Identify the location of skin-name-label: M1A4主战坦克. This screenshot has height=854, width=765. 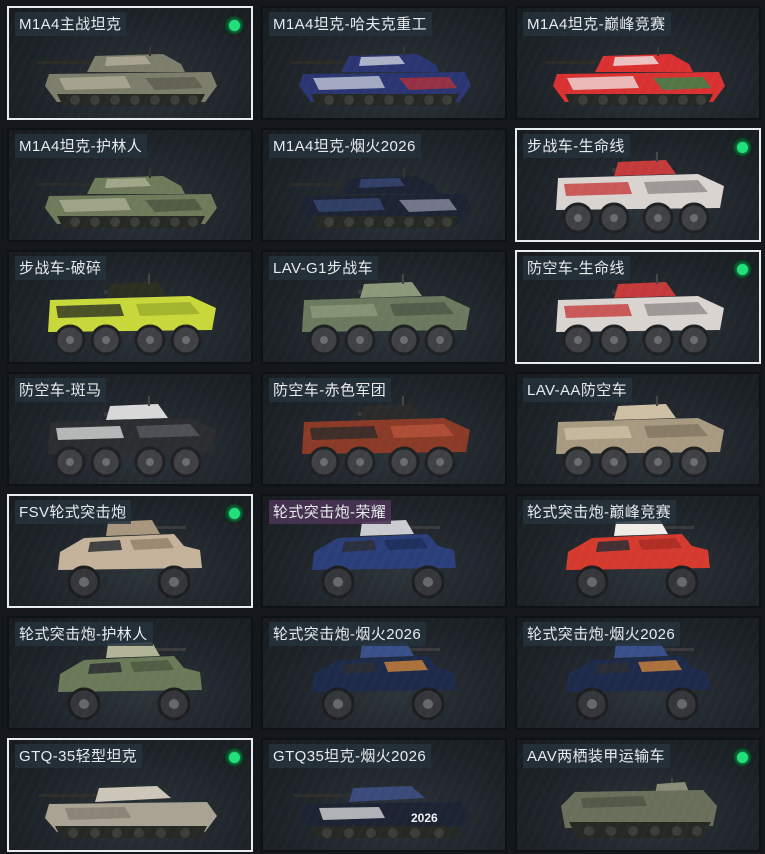
(71, 24).